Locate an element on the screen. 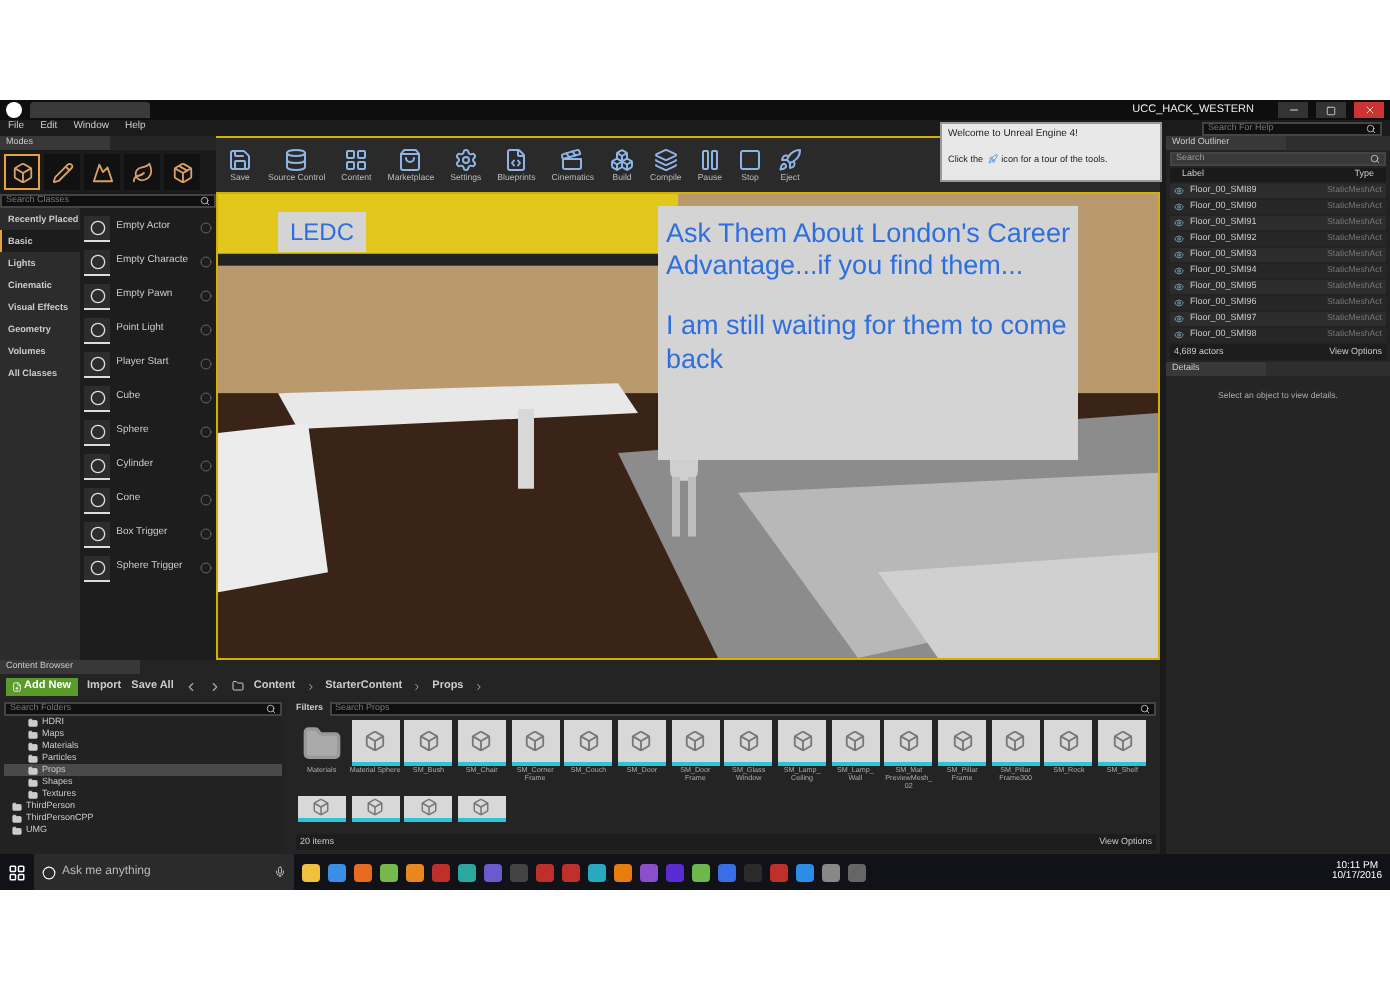 The height and width of the screenshot is (988, 1390). file-plus-icon is located at coordinates (17, 686).